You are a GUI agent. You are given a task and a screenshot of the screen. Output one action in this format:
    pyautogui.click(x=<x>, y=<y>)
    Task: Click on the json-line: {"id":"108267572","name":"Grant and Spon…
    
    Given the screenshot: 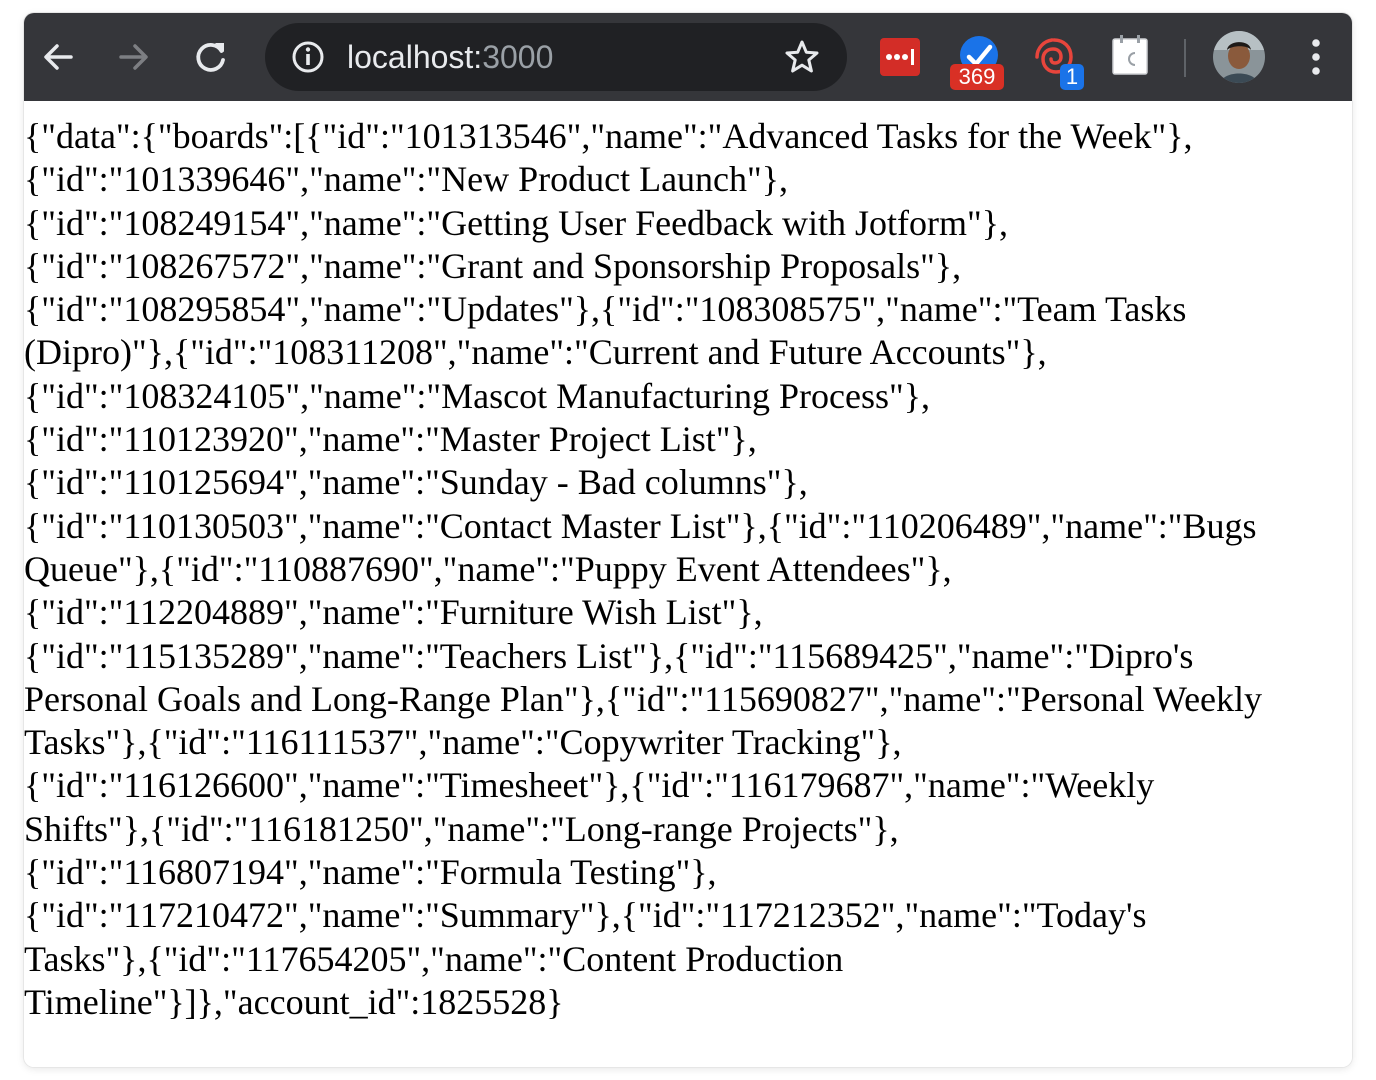 What is the action you would take?
    pyautogui.click(x=493, y=265)
    